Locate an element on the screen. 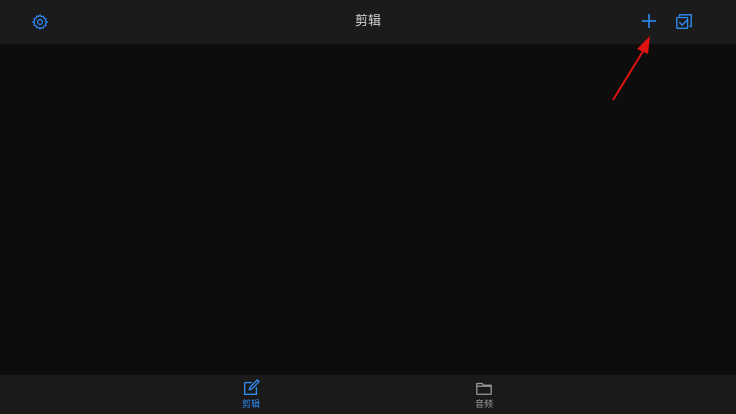 Image resolution: width=736 pixels, height=414 pixels. tab-bar: 剪辑 音频 is located at coordinates (368, 394).